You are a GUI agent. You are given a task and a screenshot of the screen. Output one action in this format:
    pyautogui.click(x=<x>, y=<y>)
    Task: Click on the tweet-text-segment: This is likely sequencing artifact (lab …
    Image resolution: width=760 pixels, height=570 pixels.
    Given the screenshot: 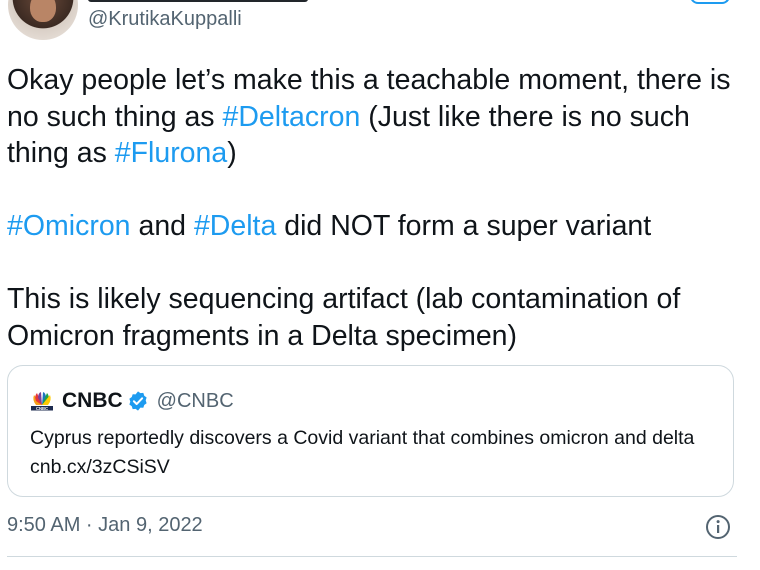 What is the action you would take?
    pyautogui.click(x=344, y=317)
    